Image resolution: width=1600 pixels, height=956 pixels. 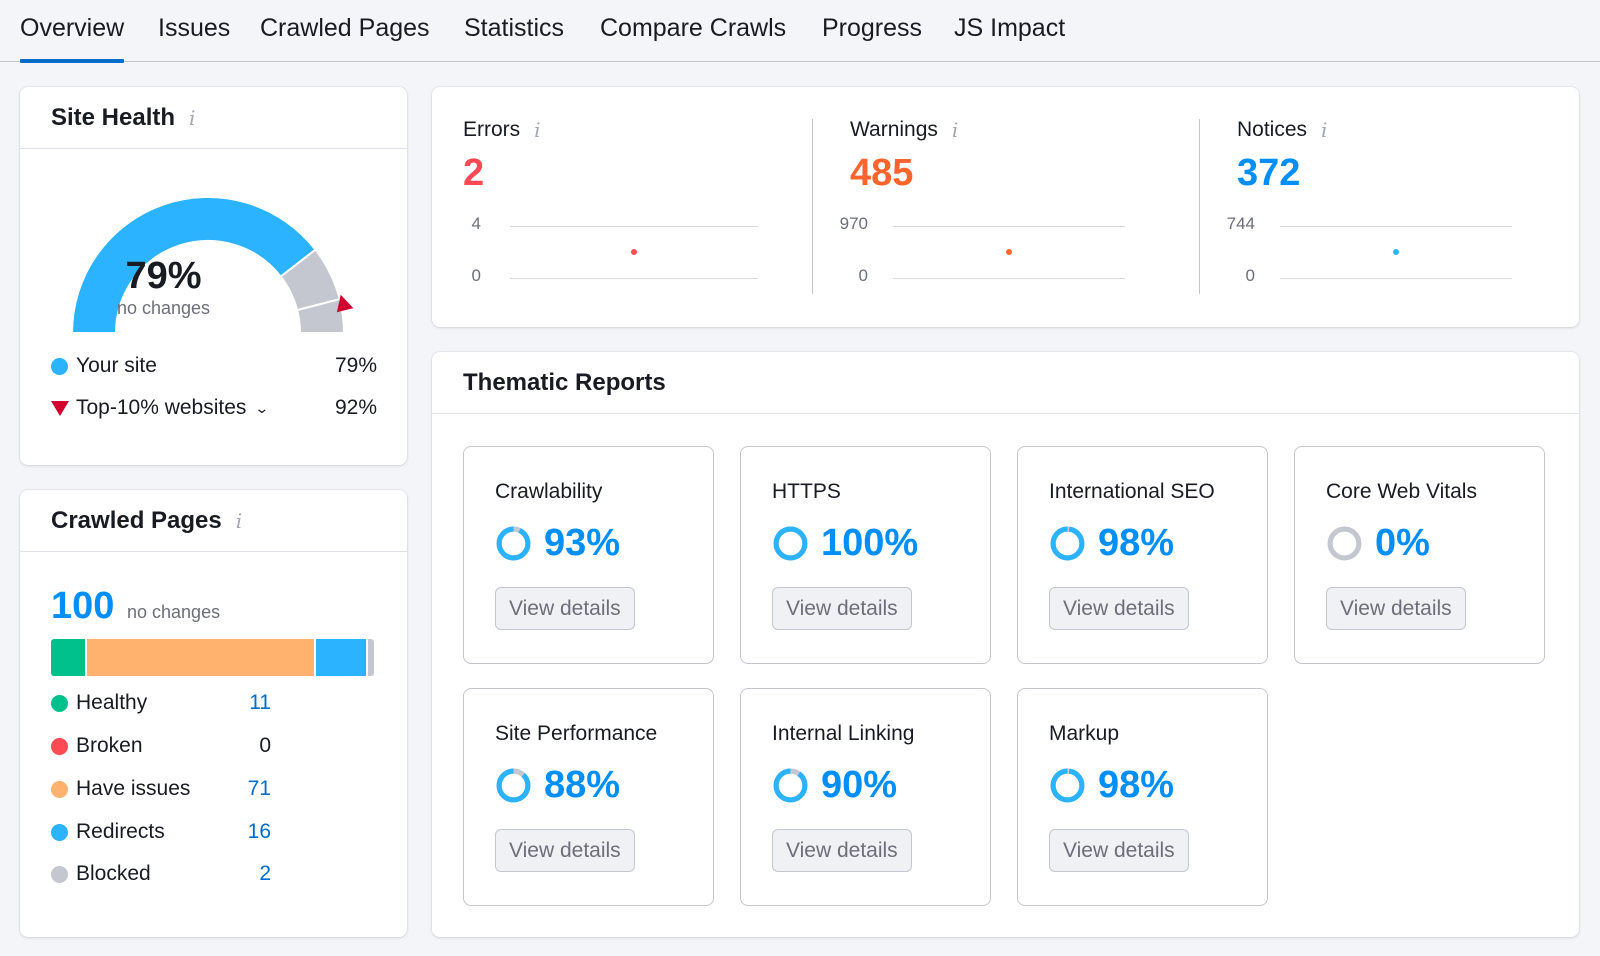 I want to click on broken-dot-icon, so click(x=59, y=746).